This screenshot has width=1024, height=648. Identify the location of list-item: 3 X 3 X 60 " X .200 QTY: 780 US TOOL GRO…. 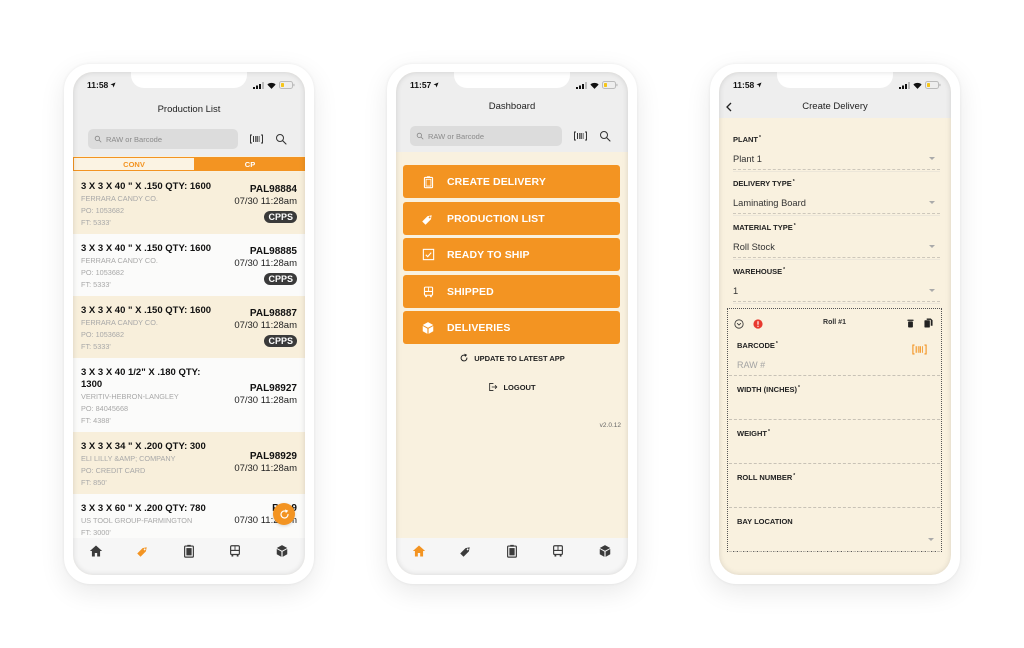
(189, 519).